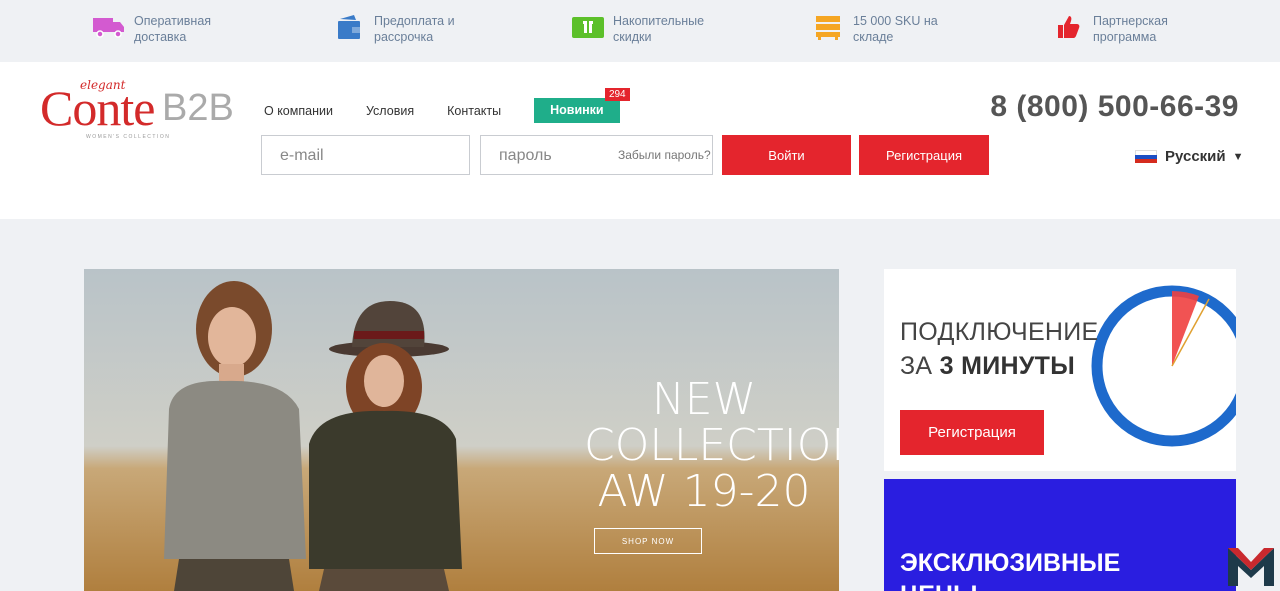 The image size is (1280, 591). What do you see at coordinates (972, 432) in the screenshot?
I see `promo-register-button: Регистрация` at bounding box center [972, 432].